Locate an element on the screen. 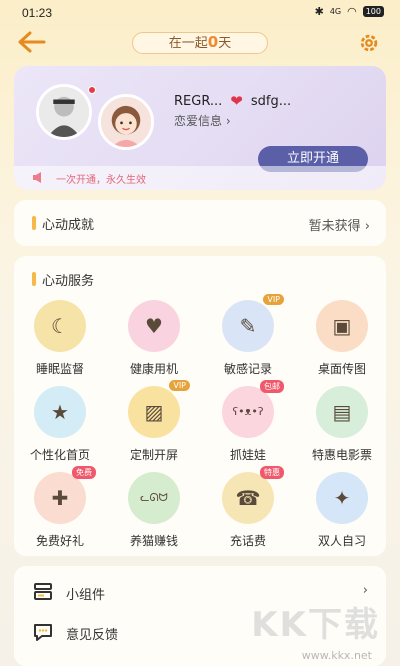 The width and height of the screenshot is (400, 666). service-study: ✦ 双人自习 is located at coordinates (342, 510).